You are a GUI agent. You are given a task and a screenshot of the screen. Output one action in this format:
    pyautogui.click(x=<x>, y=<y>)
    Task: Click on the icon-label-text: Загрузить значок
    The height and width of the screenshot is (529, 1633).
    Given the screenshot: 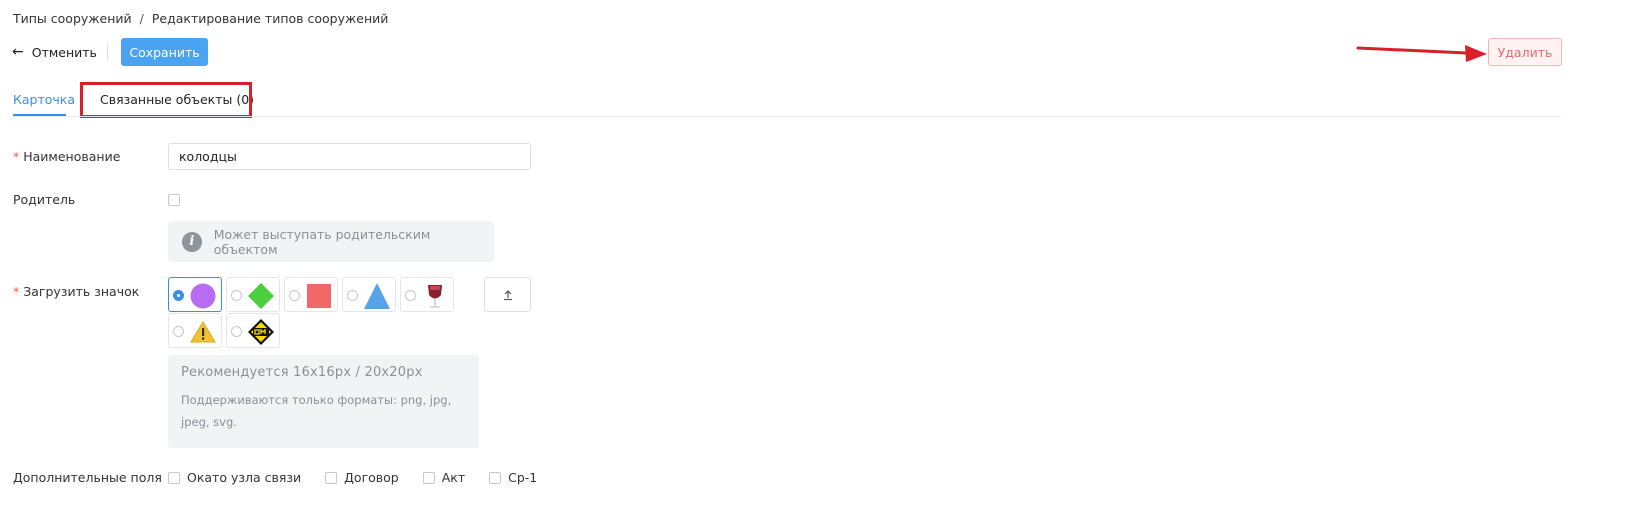 What is the action you would take?
    pyautogui.click(x=81, y=291)
    